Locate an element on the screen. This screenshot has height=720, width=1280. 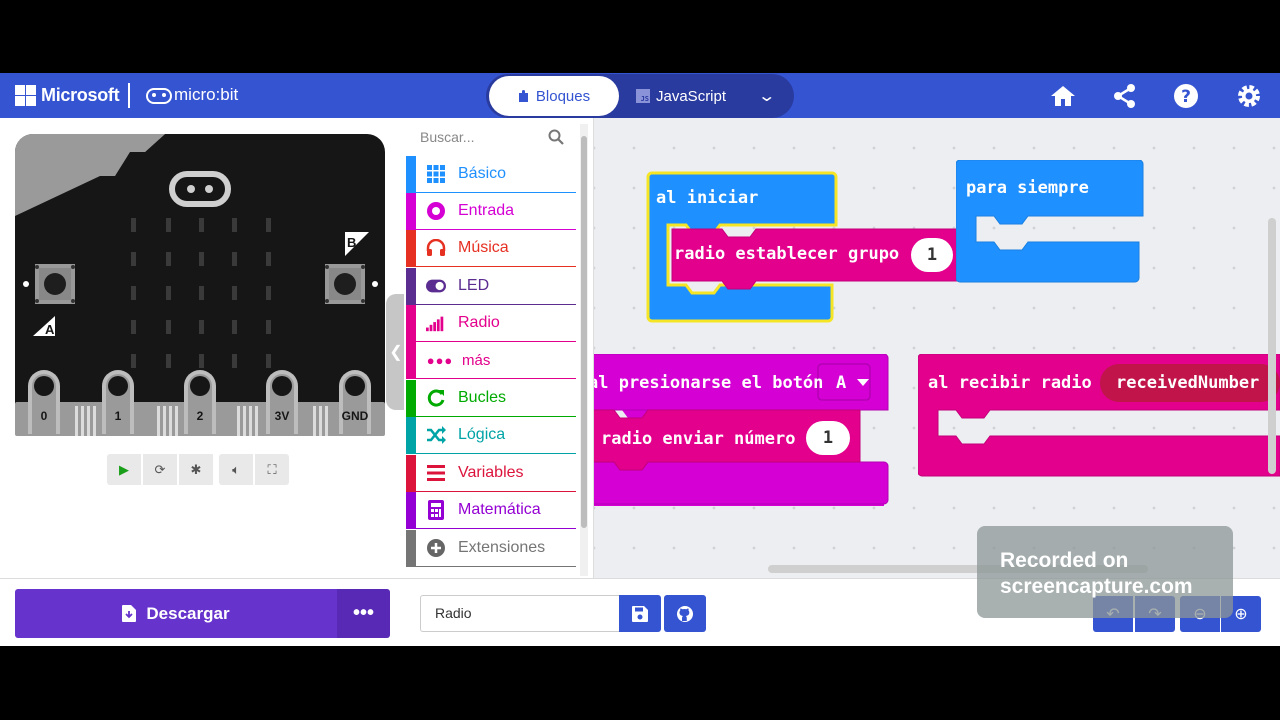
shuffle-icon is located at coordinates (436, 435).